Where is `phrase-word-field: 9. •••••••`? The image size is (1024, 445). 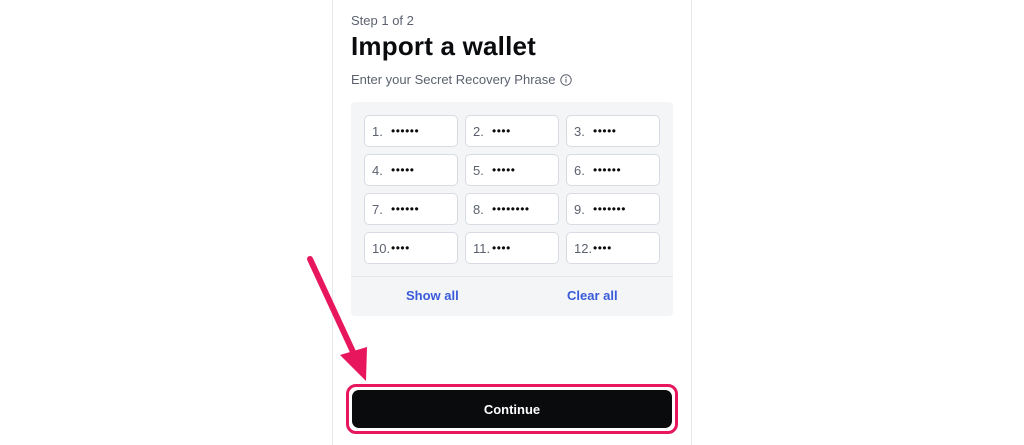 phrase-word-field: 9. ••••••• is located at coordinates (613, 209).